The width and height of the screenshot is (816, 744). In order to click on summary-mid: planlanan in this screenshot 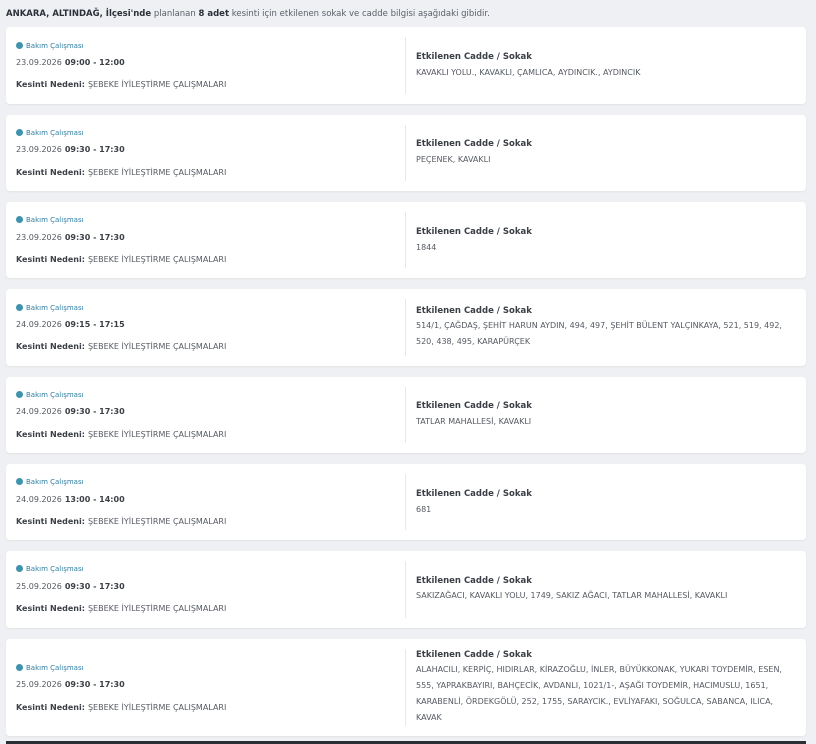, I will do `click(174, 14)`.